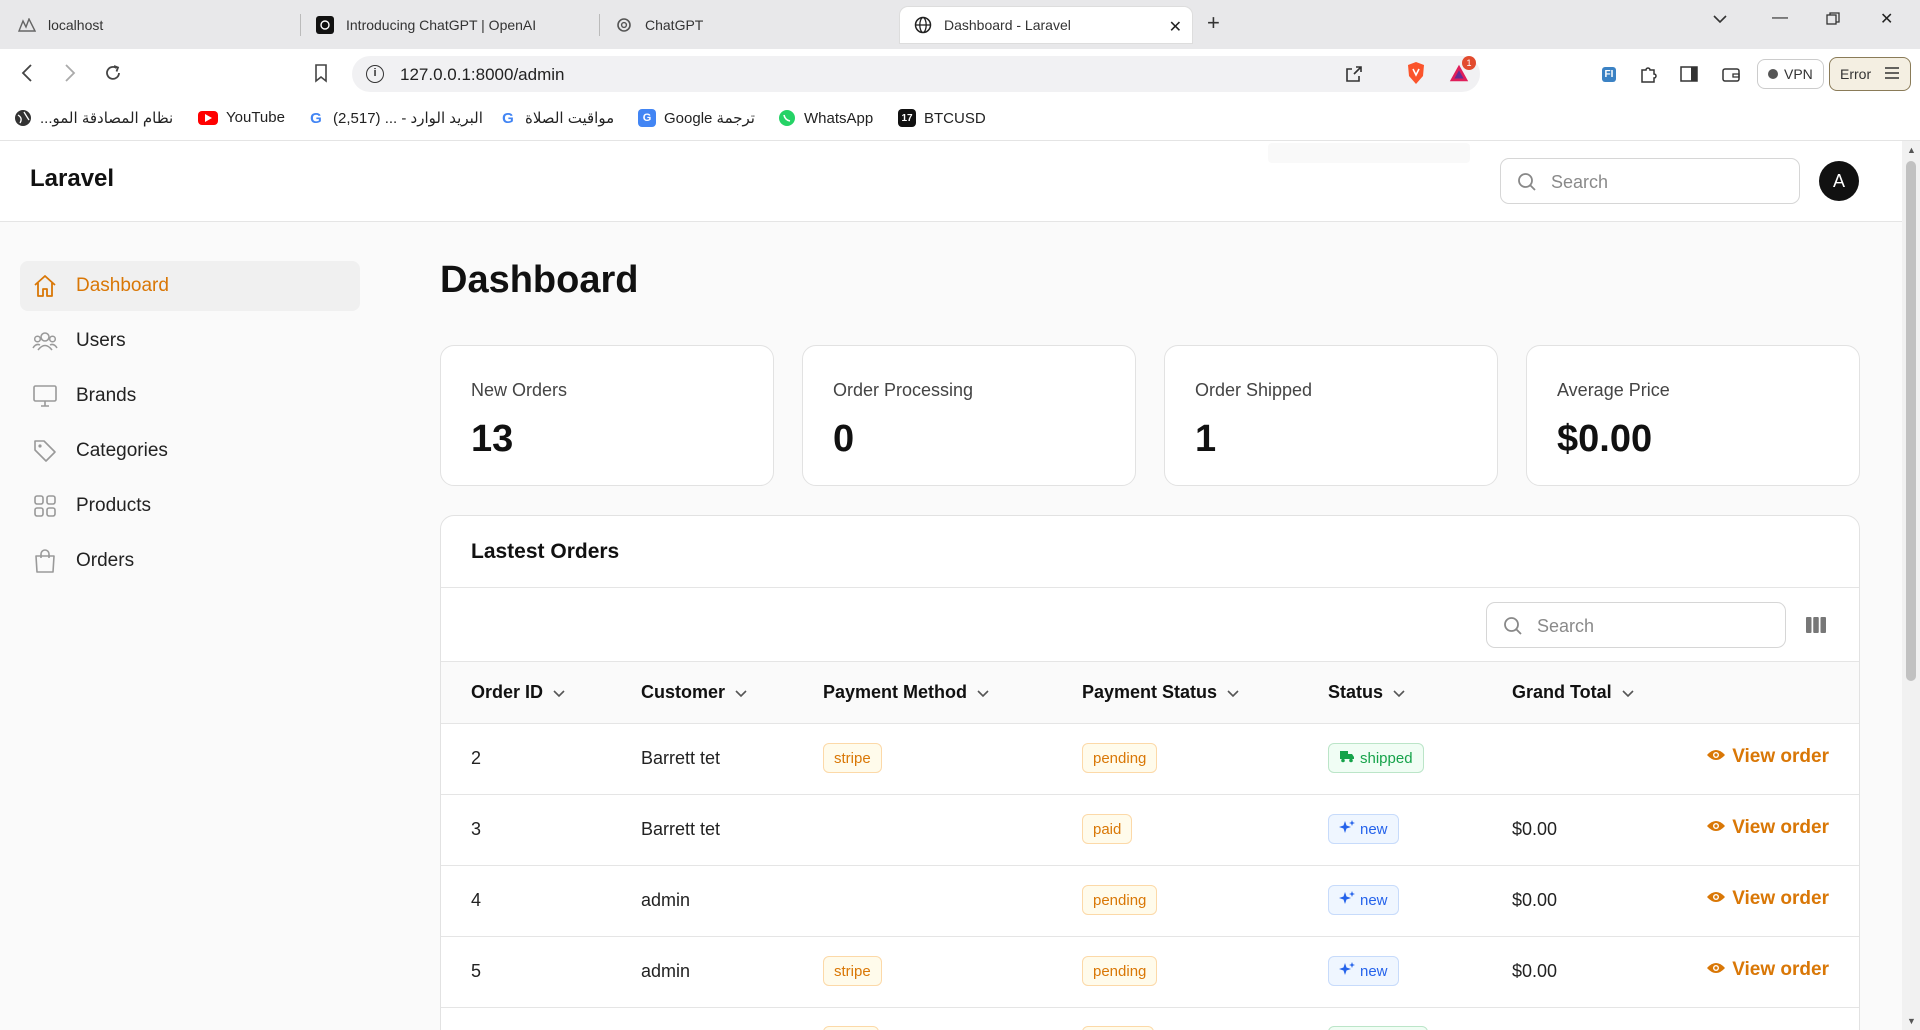 The height and width of the screenshot is (1030, 1920). Describe the element at coordinates (607, 415) in the screenshot. I see `stat-card-new-orders: New Orders 13` at that location.